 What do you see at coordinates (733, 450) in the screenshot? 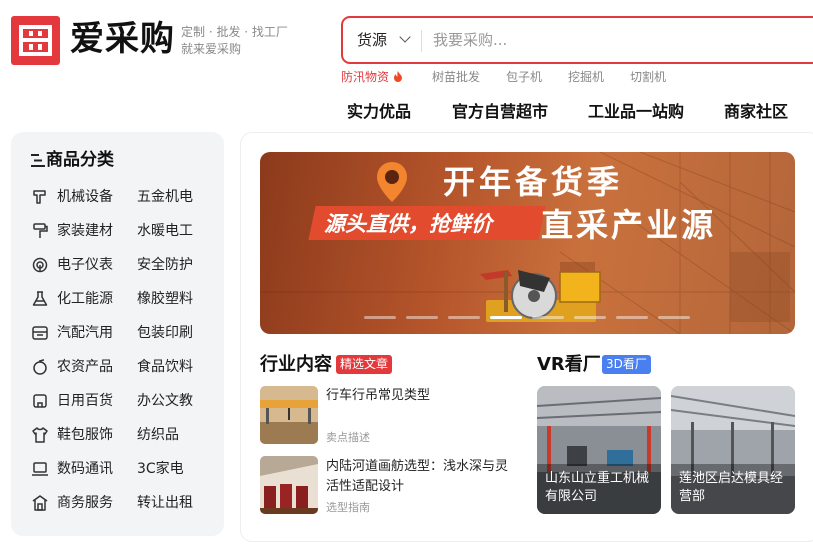
I see `vr-factory-card: 莲池区启达模具经营部` at bounding box center [733, 450].